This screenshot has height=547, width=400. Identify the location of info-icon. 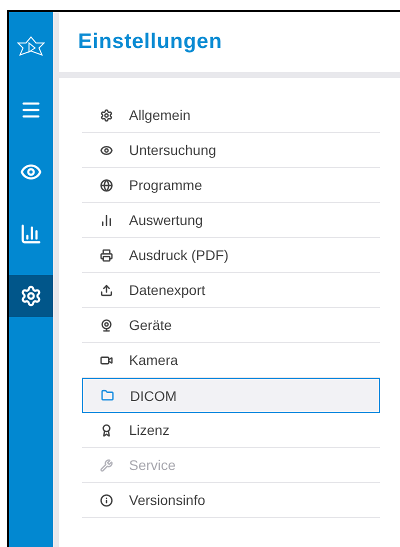
(106, 500).